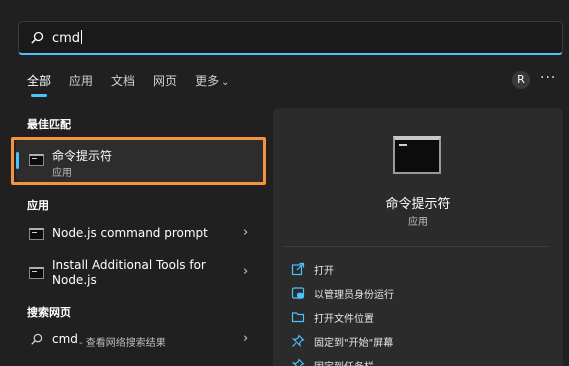 This screenshot has width=569, height=366. Describe the element at coordinates (418, 204) in the screenshot. I see `detail-title: 命令提示符` at that location.